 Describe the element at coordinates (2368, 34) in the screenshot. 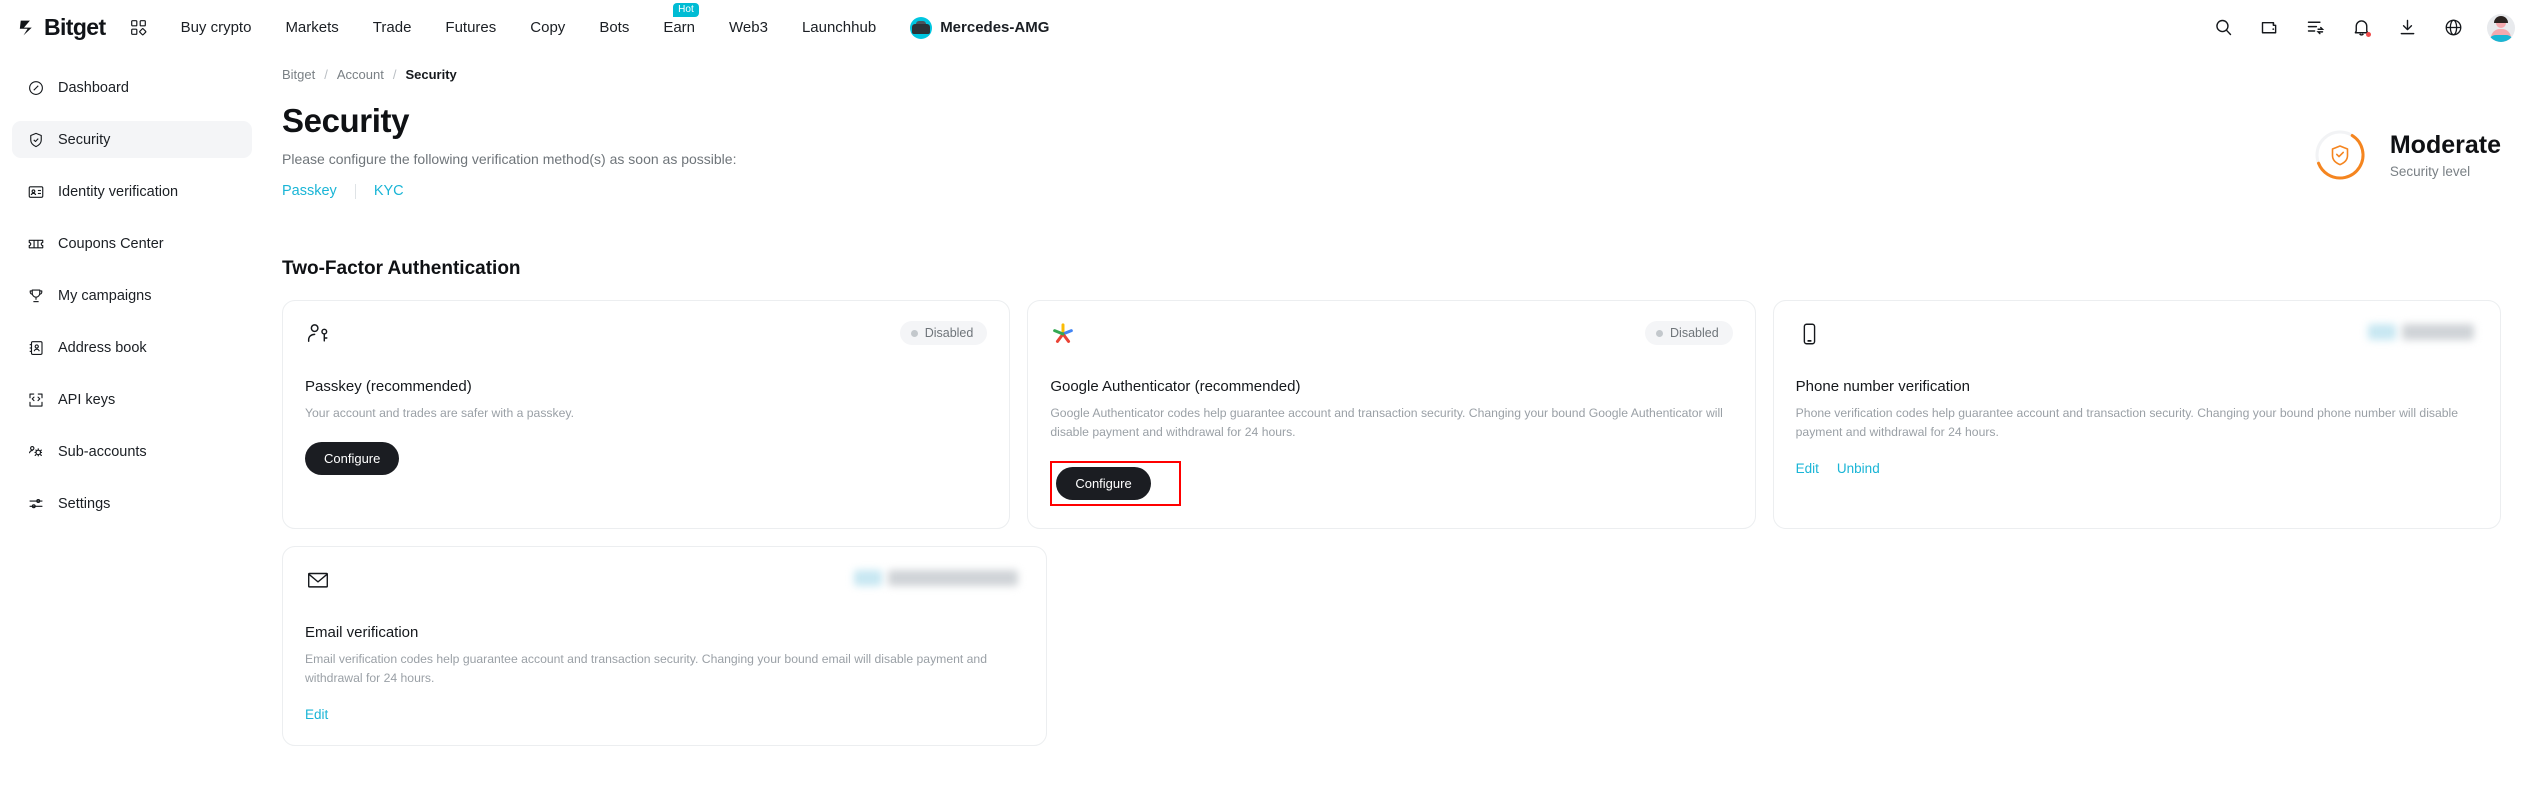

I see `notification-dot` at that location.